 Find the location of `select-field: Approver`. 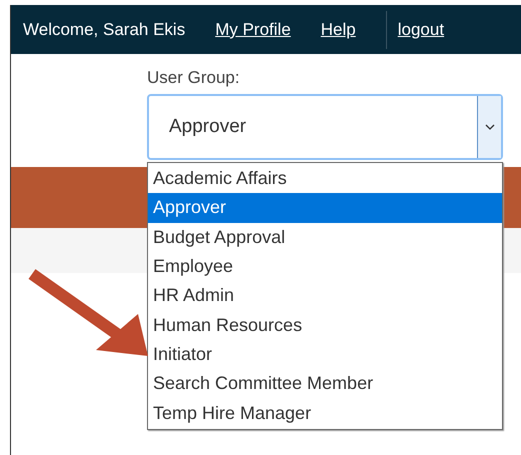

select-field: Approver is located at coordinates (325, 127).